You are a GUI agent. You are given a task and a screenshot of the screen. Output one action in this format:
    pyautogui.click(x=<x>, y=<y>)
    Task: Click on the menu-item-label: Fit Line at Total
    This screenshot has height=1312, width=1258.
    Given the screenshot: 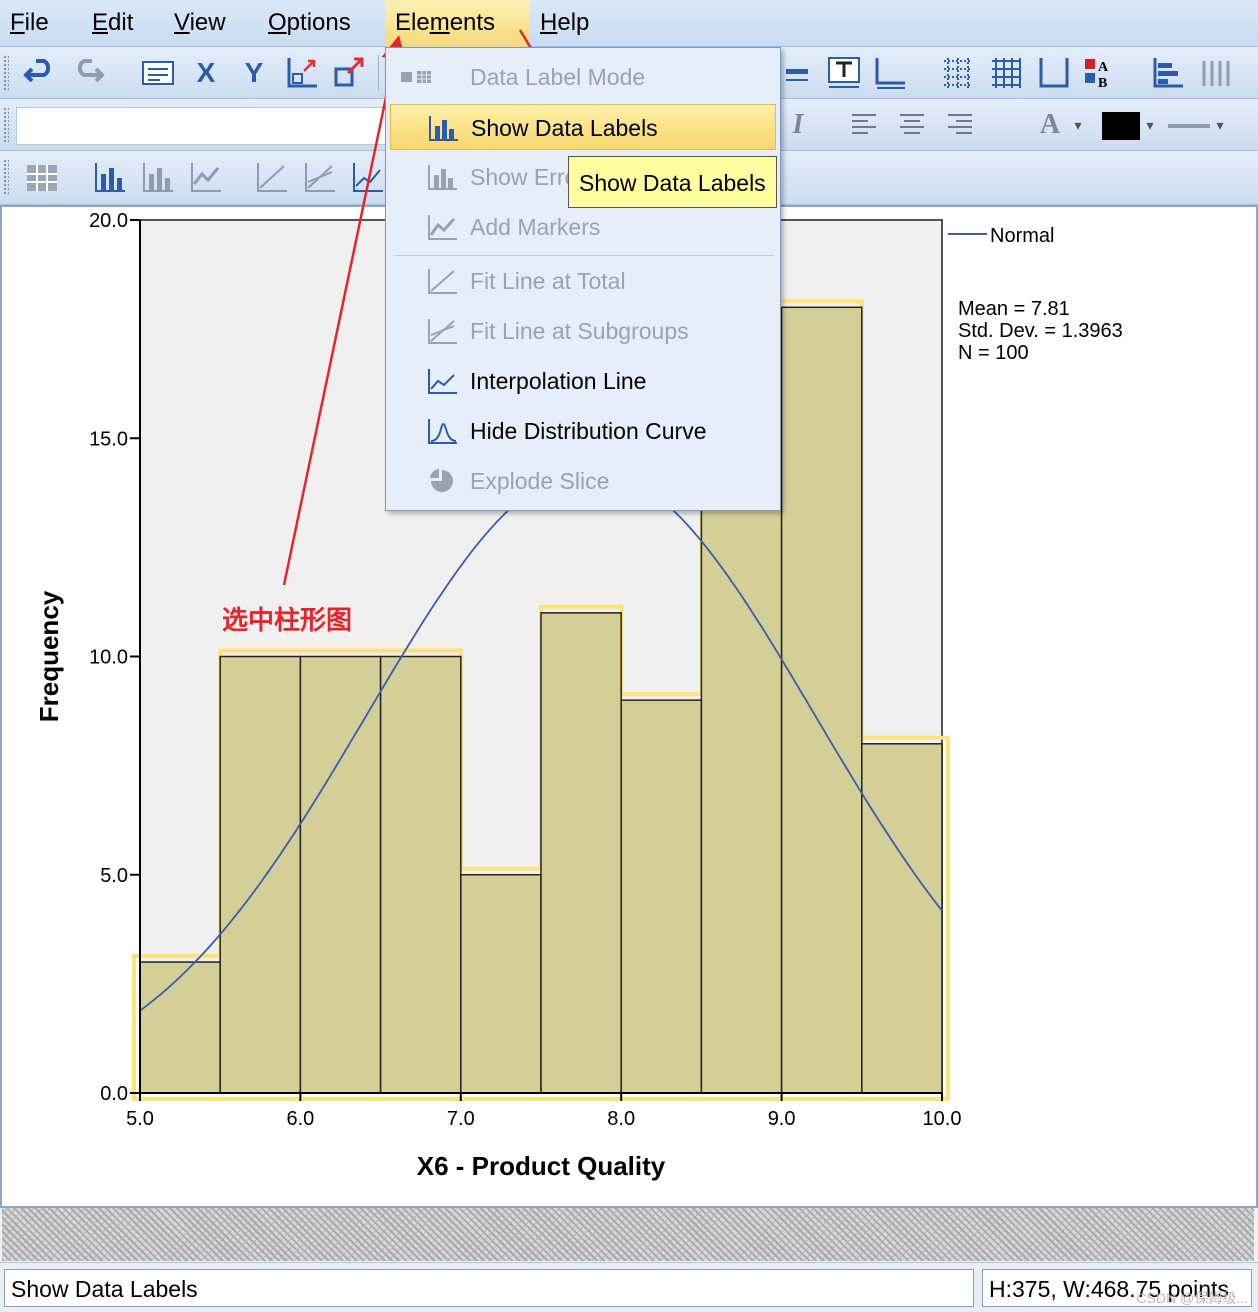 What is the action you would take?
    pyautogui.click(x=548, y=281)
    